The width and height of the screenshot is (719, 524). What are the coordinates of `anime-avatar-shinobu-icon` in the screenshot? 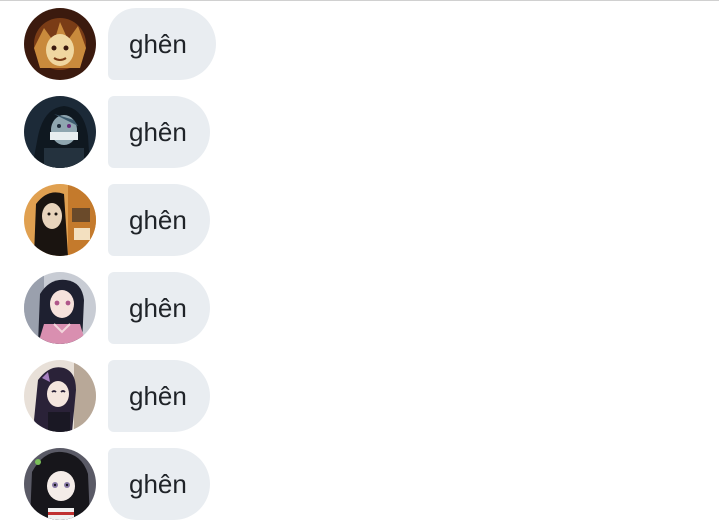 It's located at (60, 396).